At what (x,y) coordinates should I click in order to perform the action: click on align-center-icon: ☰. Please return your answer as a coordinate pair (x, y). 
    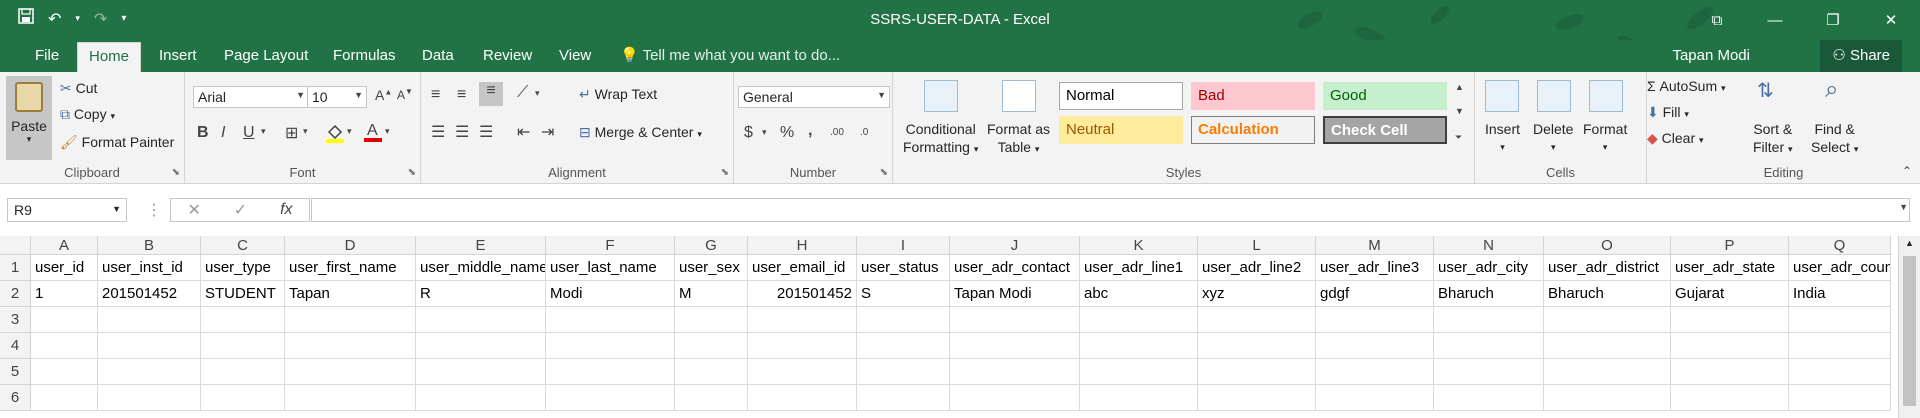
    Looking at the image, I should click on (462, 132).